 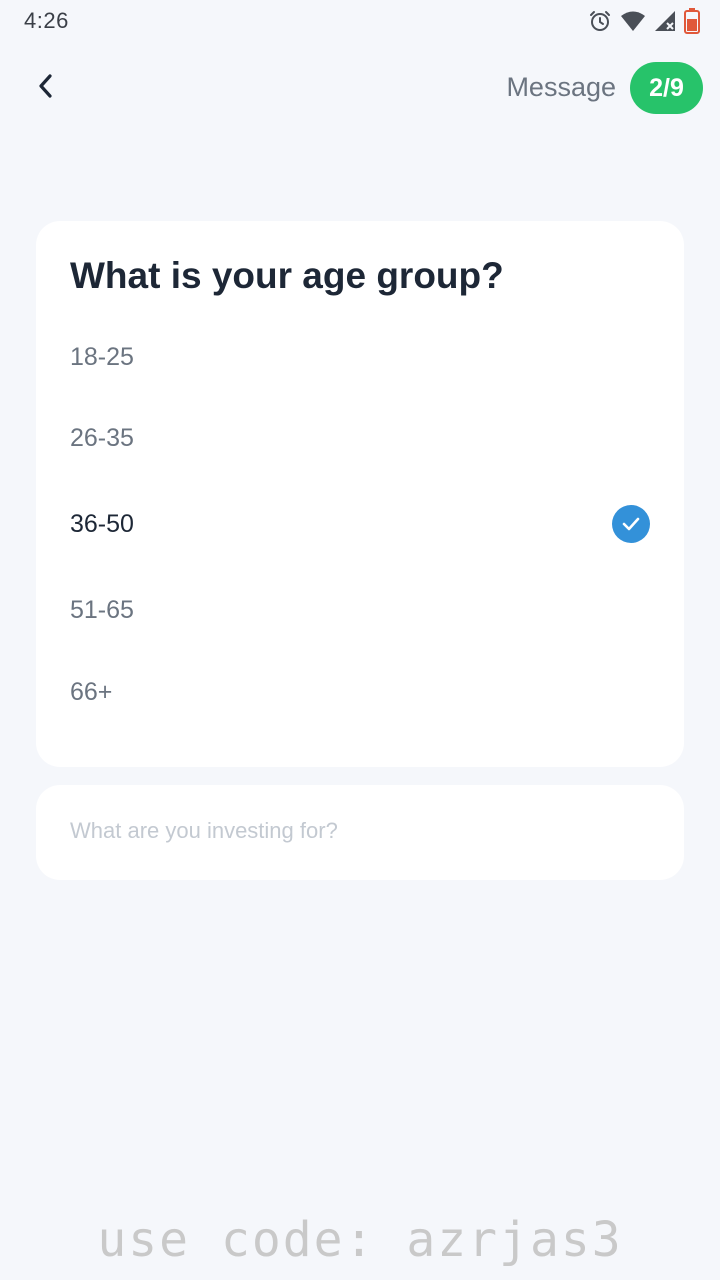 What do you see at coordinates (287, 275) in the screenshot?
I see `question-title: What is your age group?` at bounding box center [287, 275].